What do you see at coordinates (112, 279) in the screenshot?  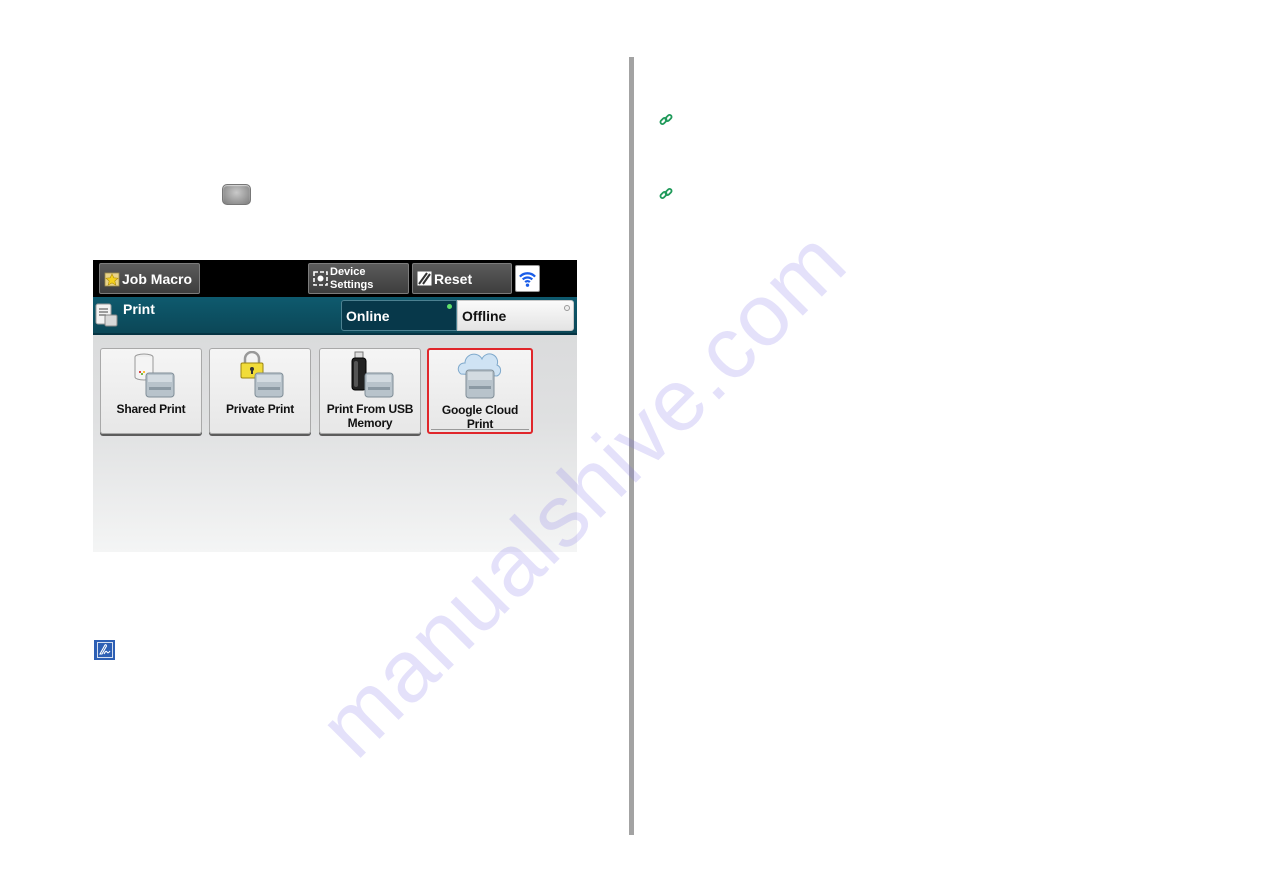 I see `star-folder-icon` at bounding box center [112, 279].